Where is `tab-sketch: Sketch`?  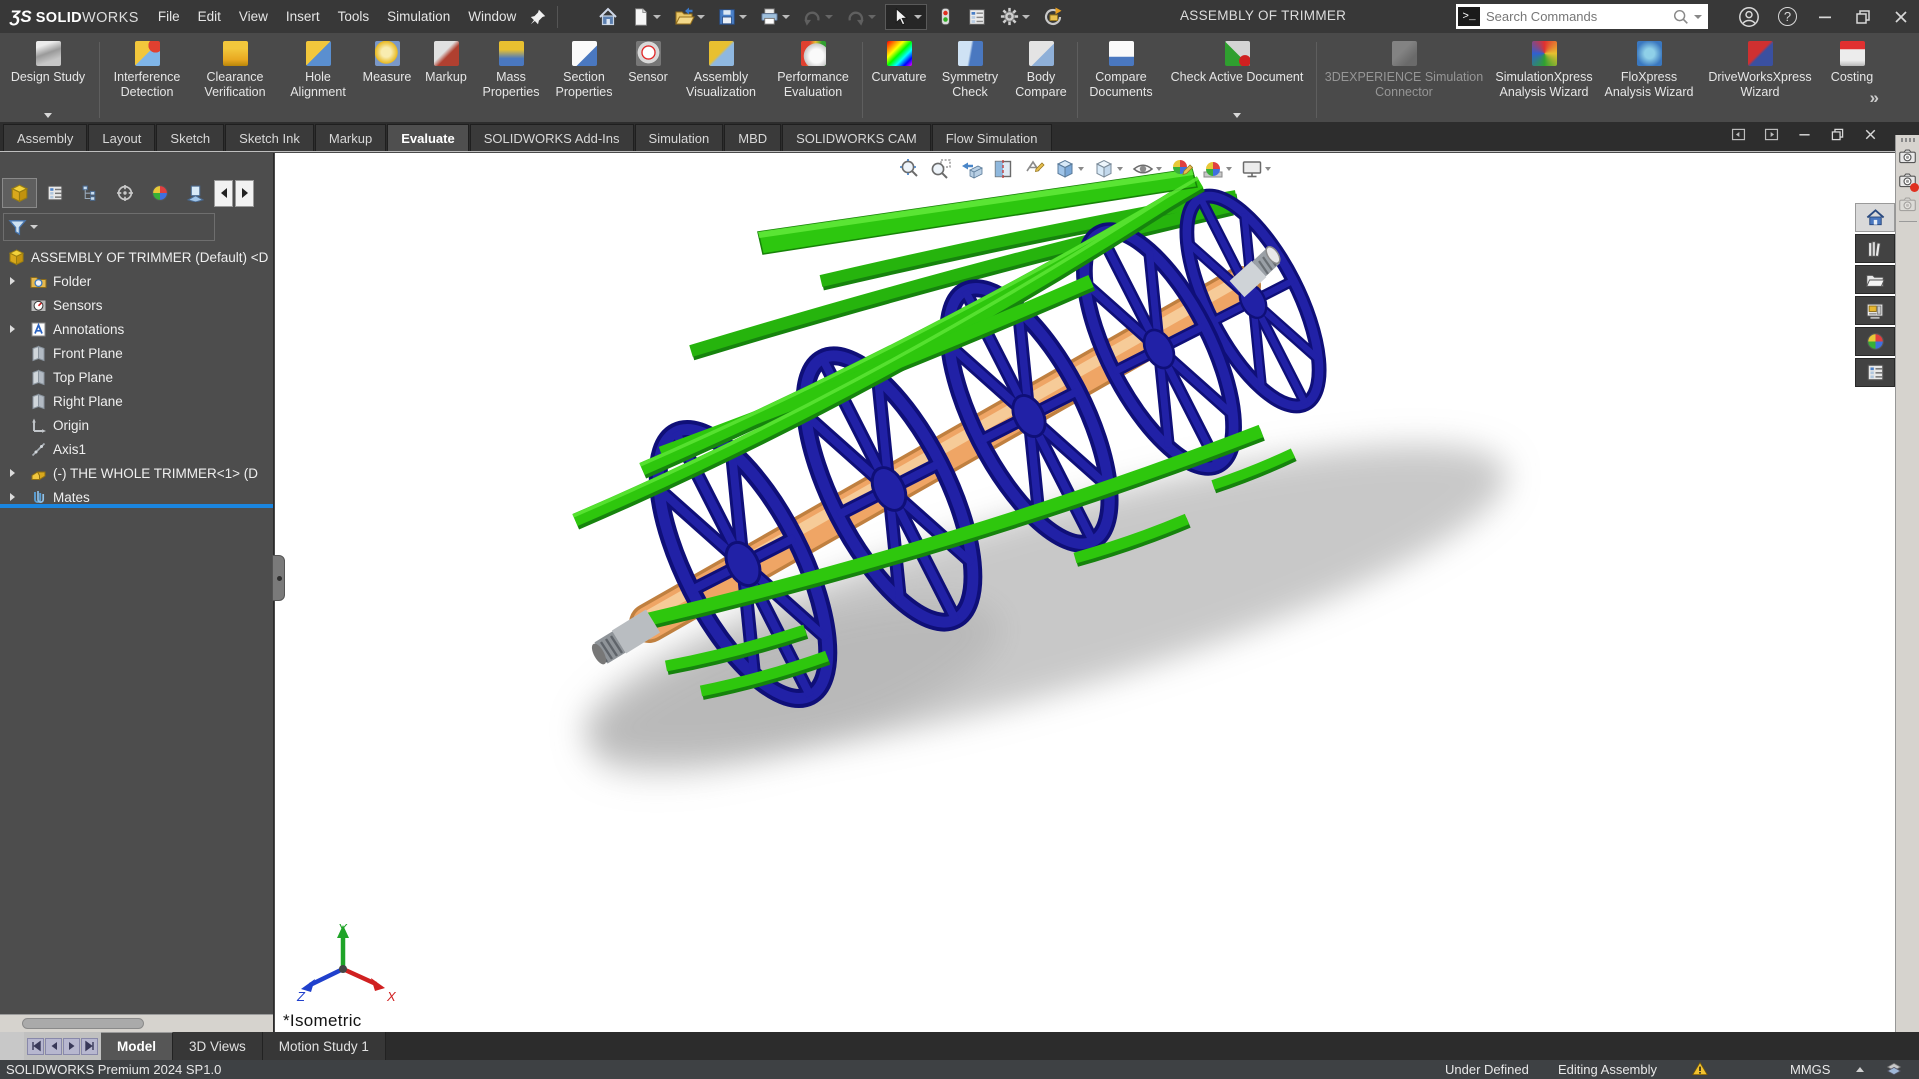
tab-sketch: Sketch is located at coordinates (190, 137).